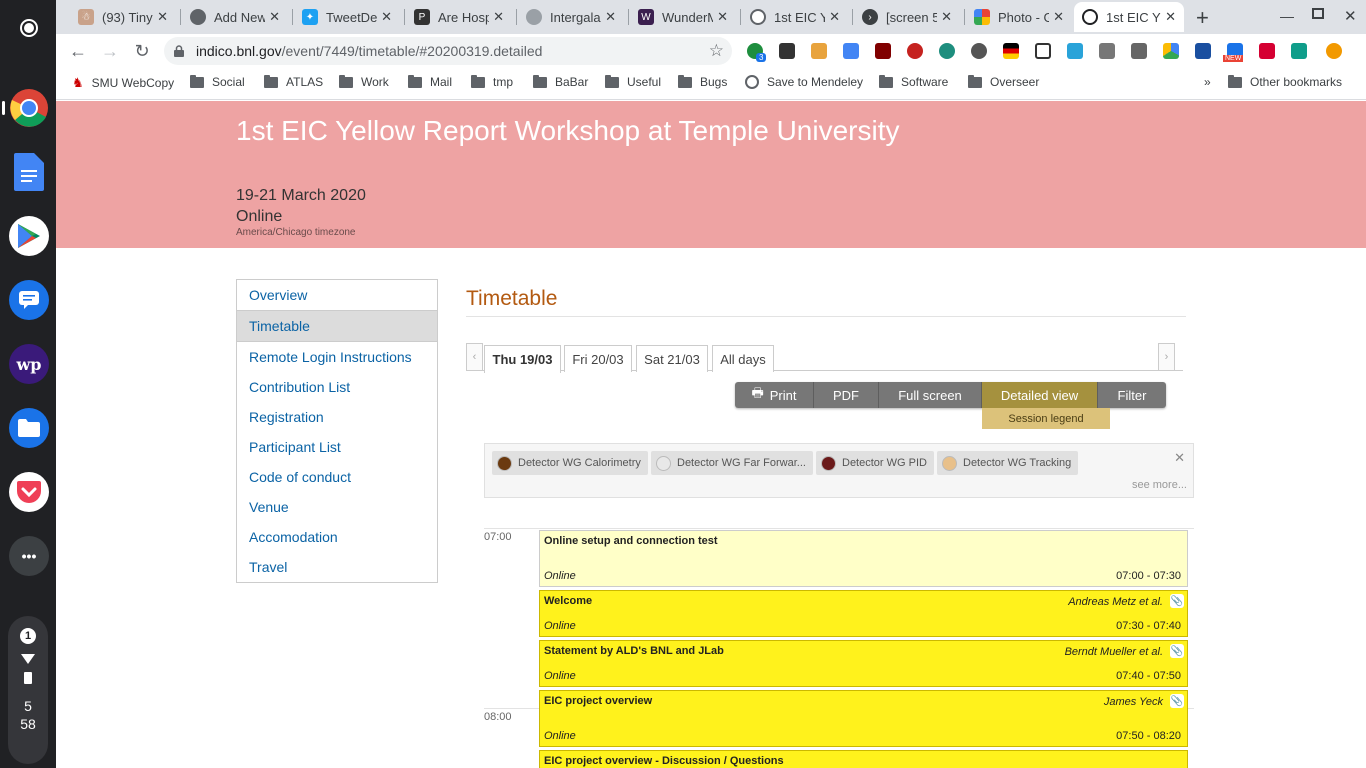 The width and height of the screenshot is (1366, 768). I want to click on session-legend-toggle: Session legend, so click(1046, 418).